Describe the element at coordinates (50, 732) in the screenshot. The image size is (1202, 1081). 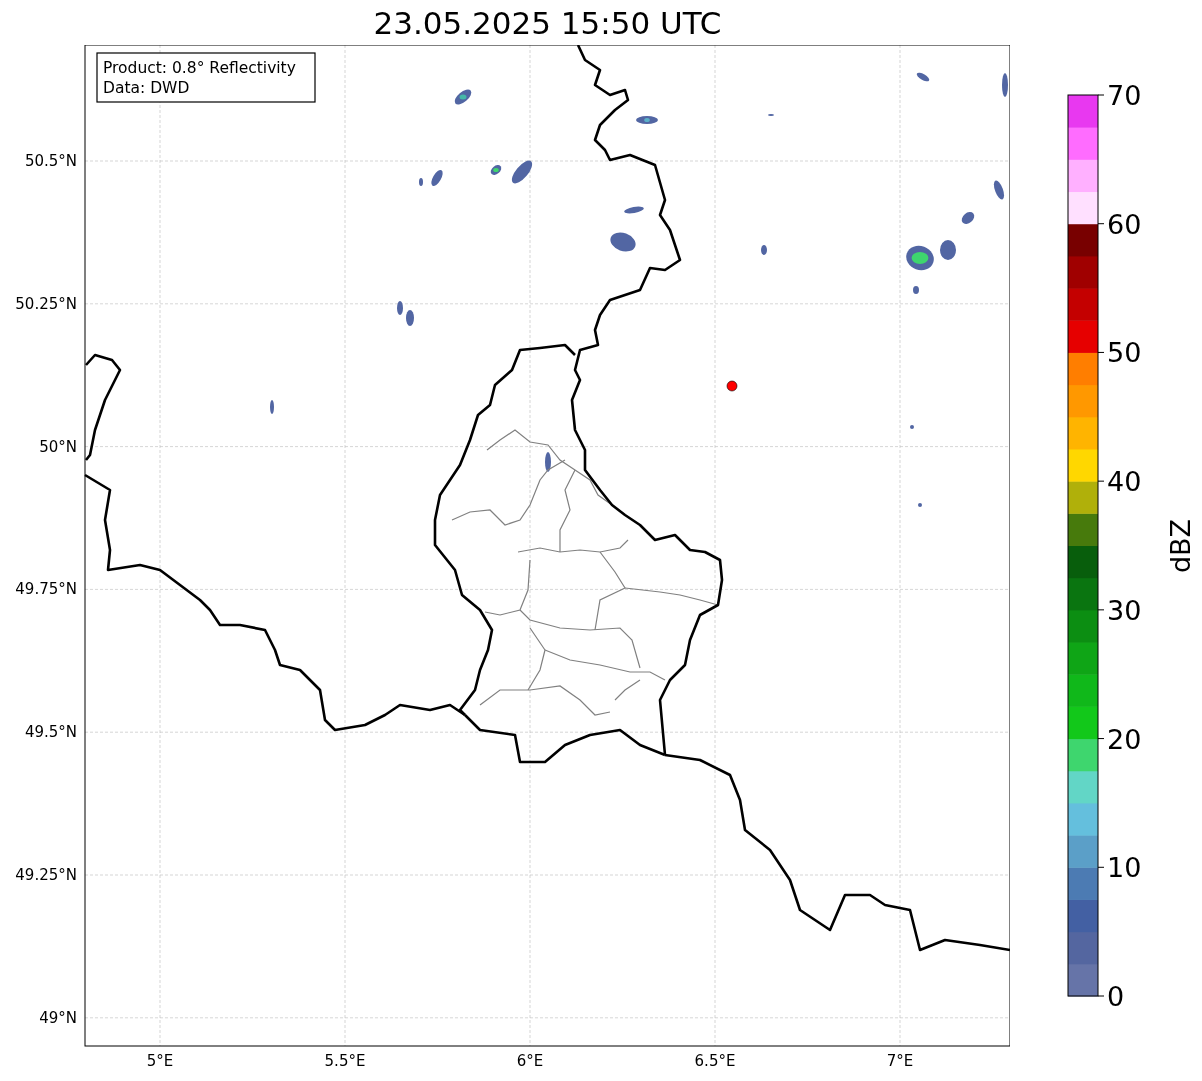
I see `axis-tick-label: 49.5°N` at that location.